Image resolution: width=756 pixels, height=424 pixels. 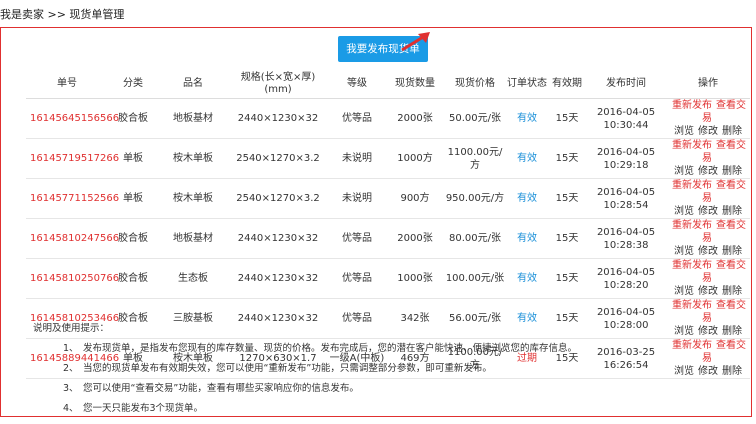 I want to click on publish-clock: 10:29:18, so click(x=626, y=165).